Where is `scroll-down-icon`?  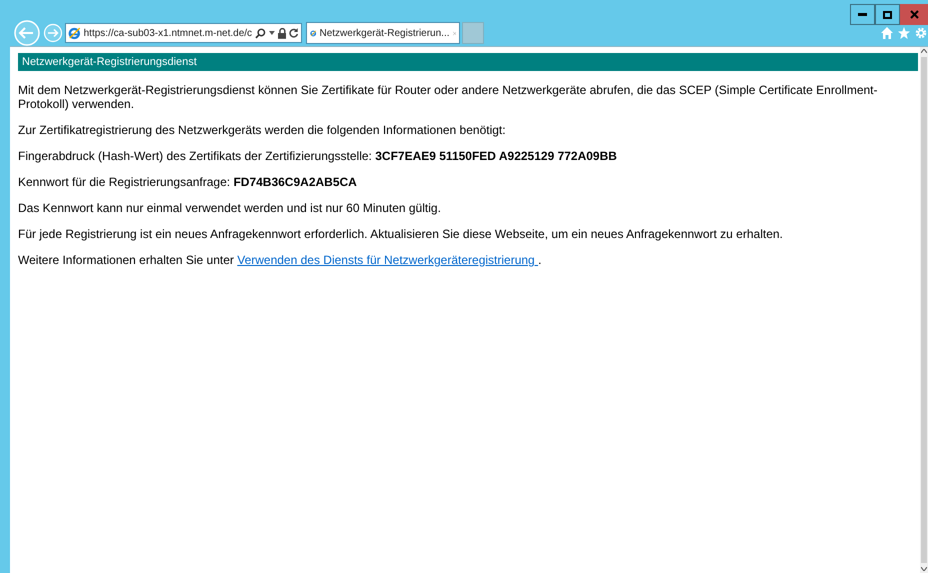
scroll-down-icon is located at coordinates (924, 569).